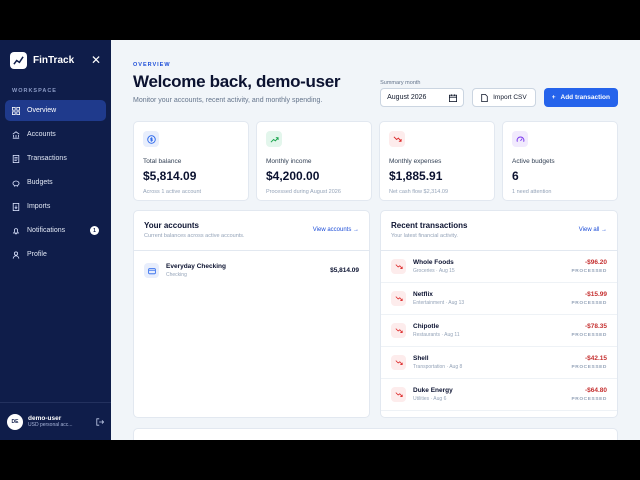 This screenshot has width=640, height=480. Describe the element at coordinates (47, 158) in the screenshot. I see `sidebar-item-label: Transactions` at that location.